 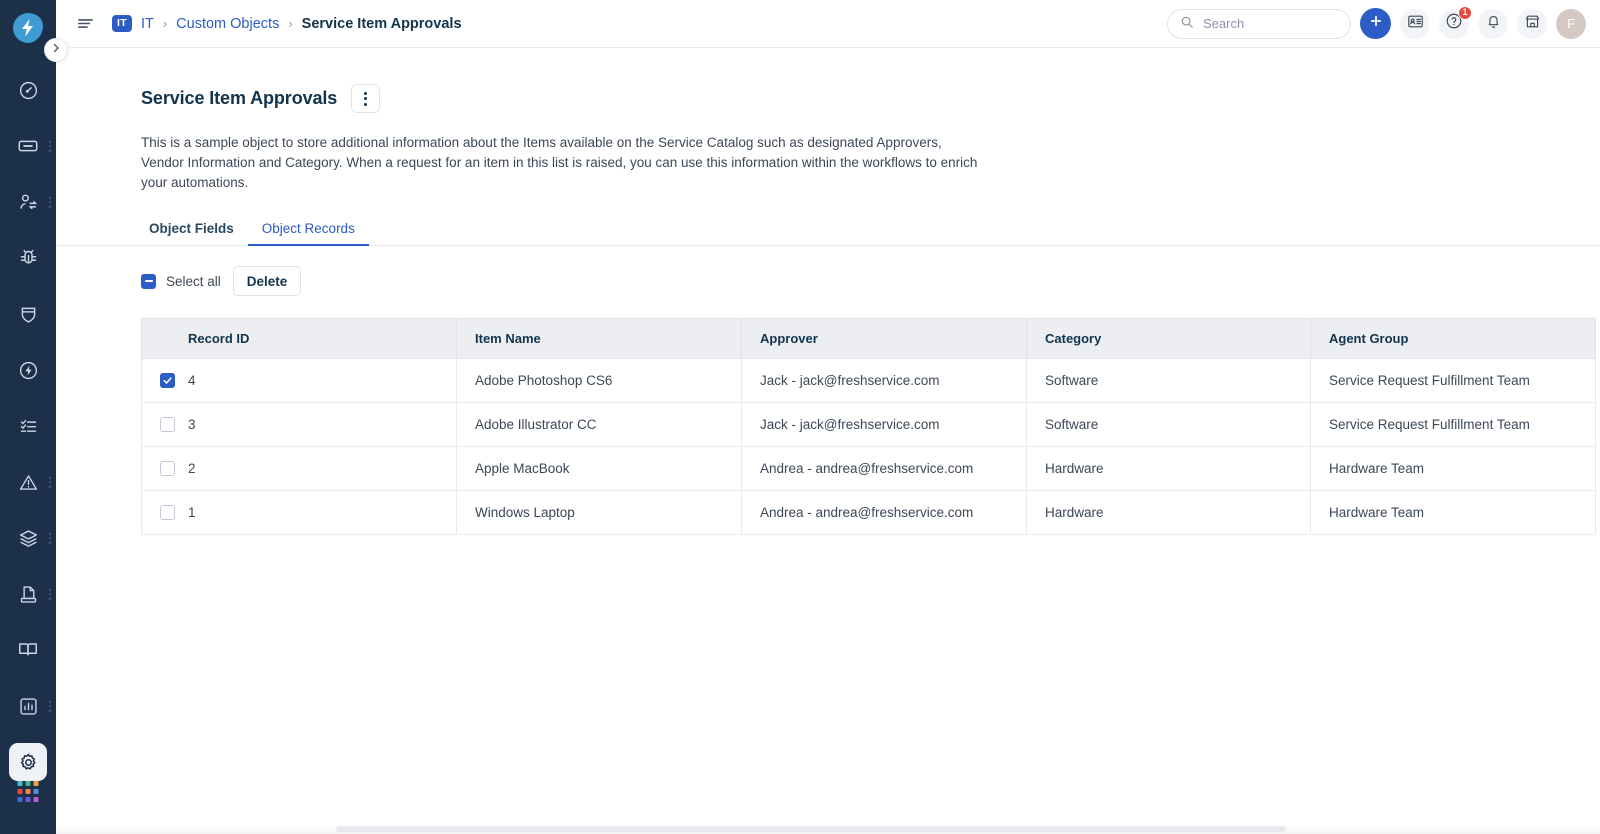 I want to click on column-header-item-name: Item Name, so click(x=599, y=338).